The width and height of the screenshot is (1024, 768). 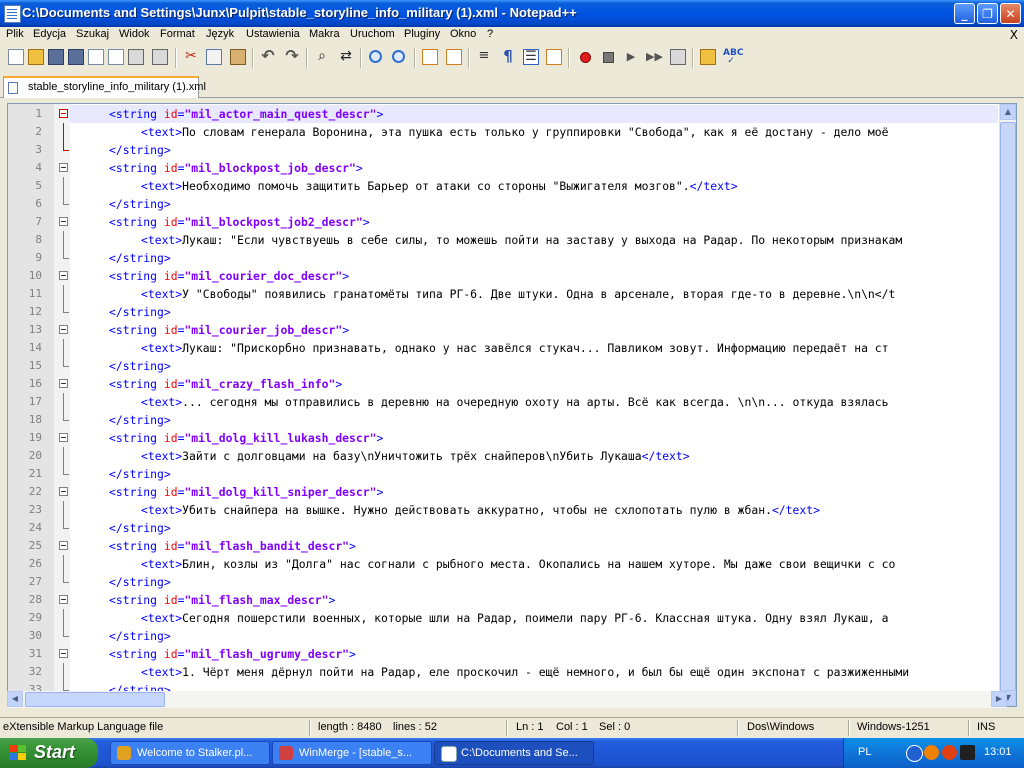 What do you see at coordinates (454, 57) in the screenshot?
I see `sync-horizontal-icon` at bounding box center [454, 57].